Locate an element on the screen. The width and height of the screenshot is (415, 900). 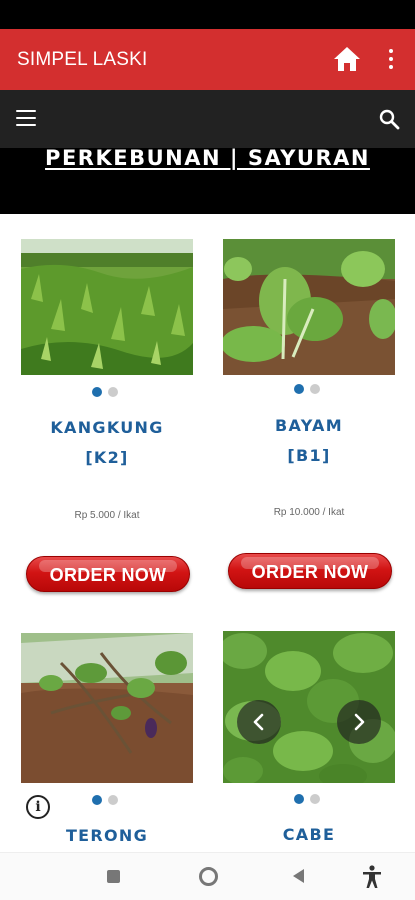
status-bar is located at coordinates (207, 14).